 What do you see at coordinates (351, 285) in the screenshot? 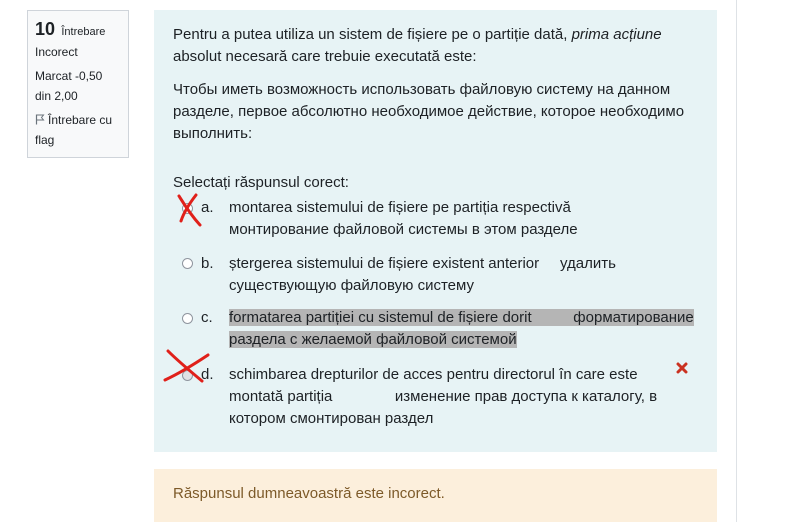
I see `answer-text-b-line2: существующую файловую систему` at bounding box center [351, 285].